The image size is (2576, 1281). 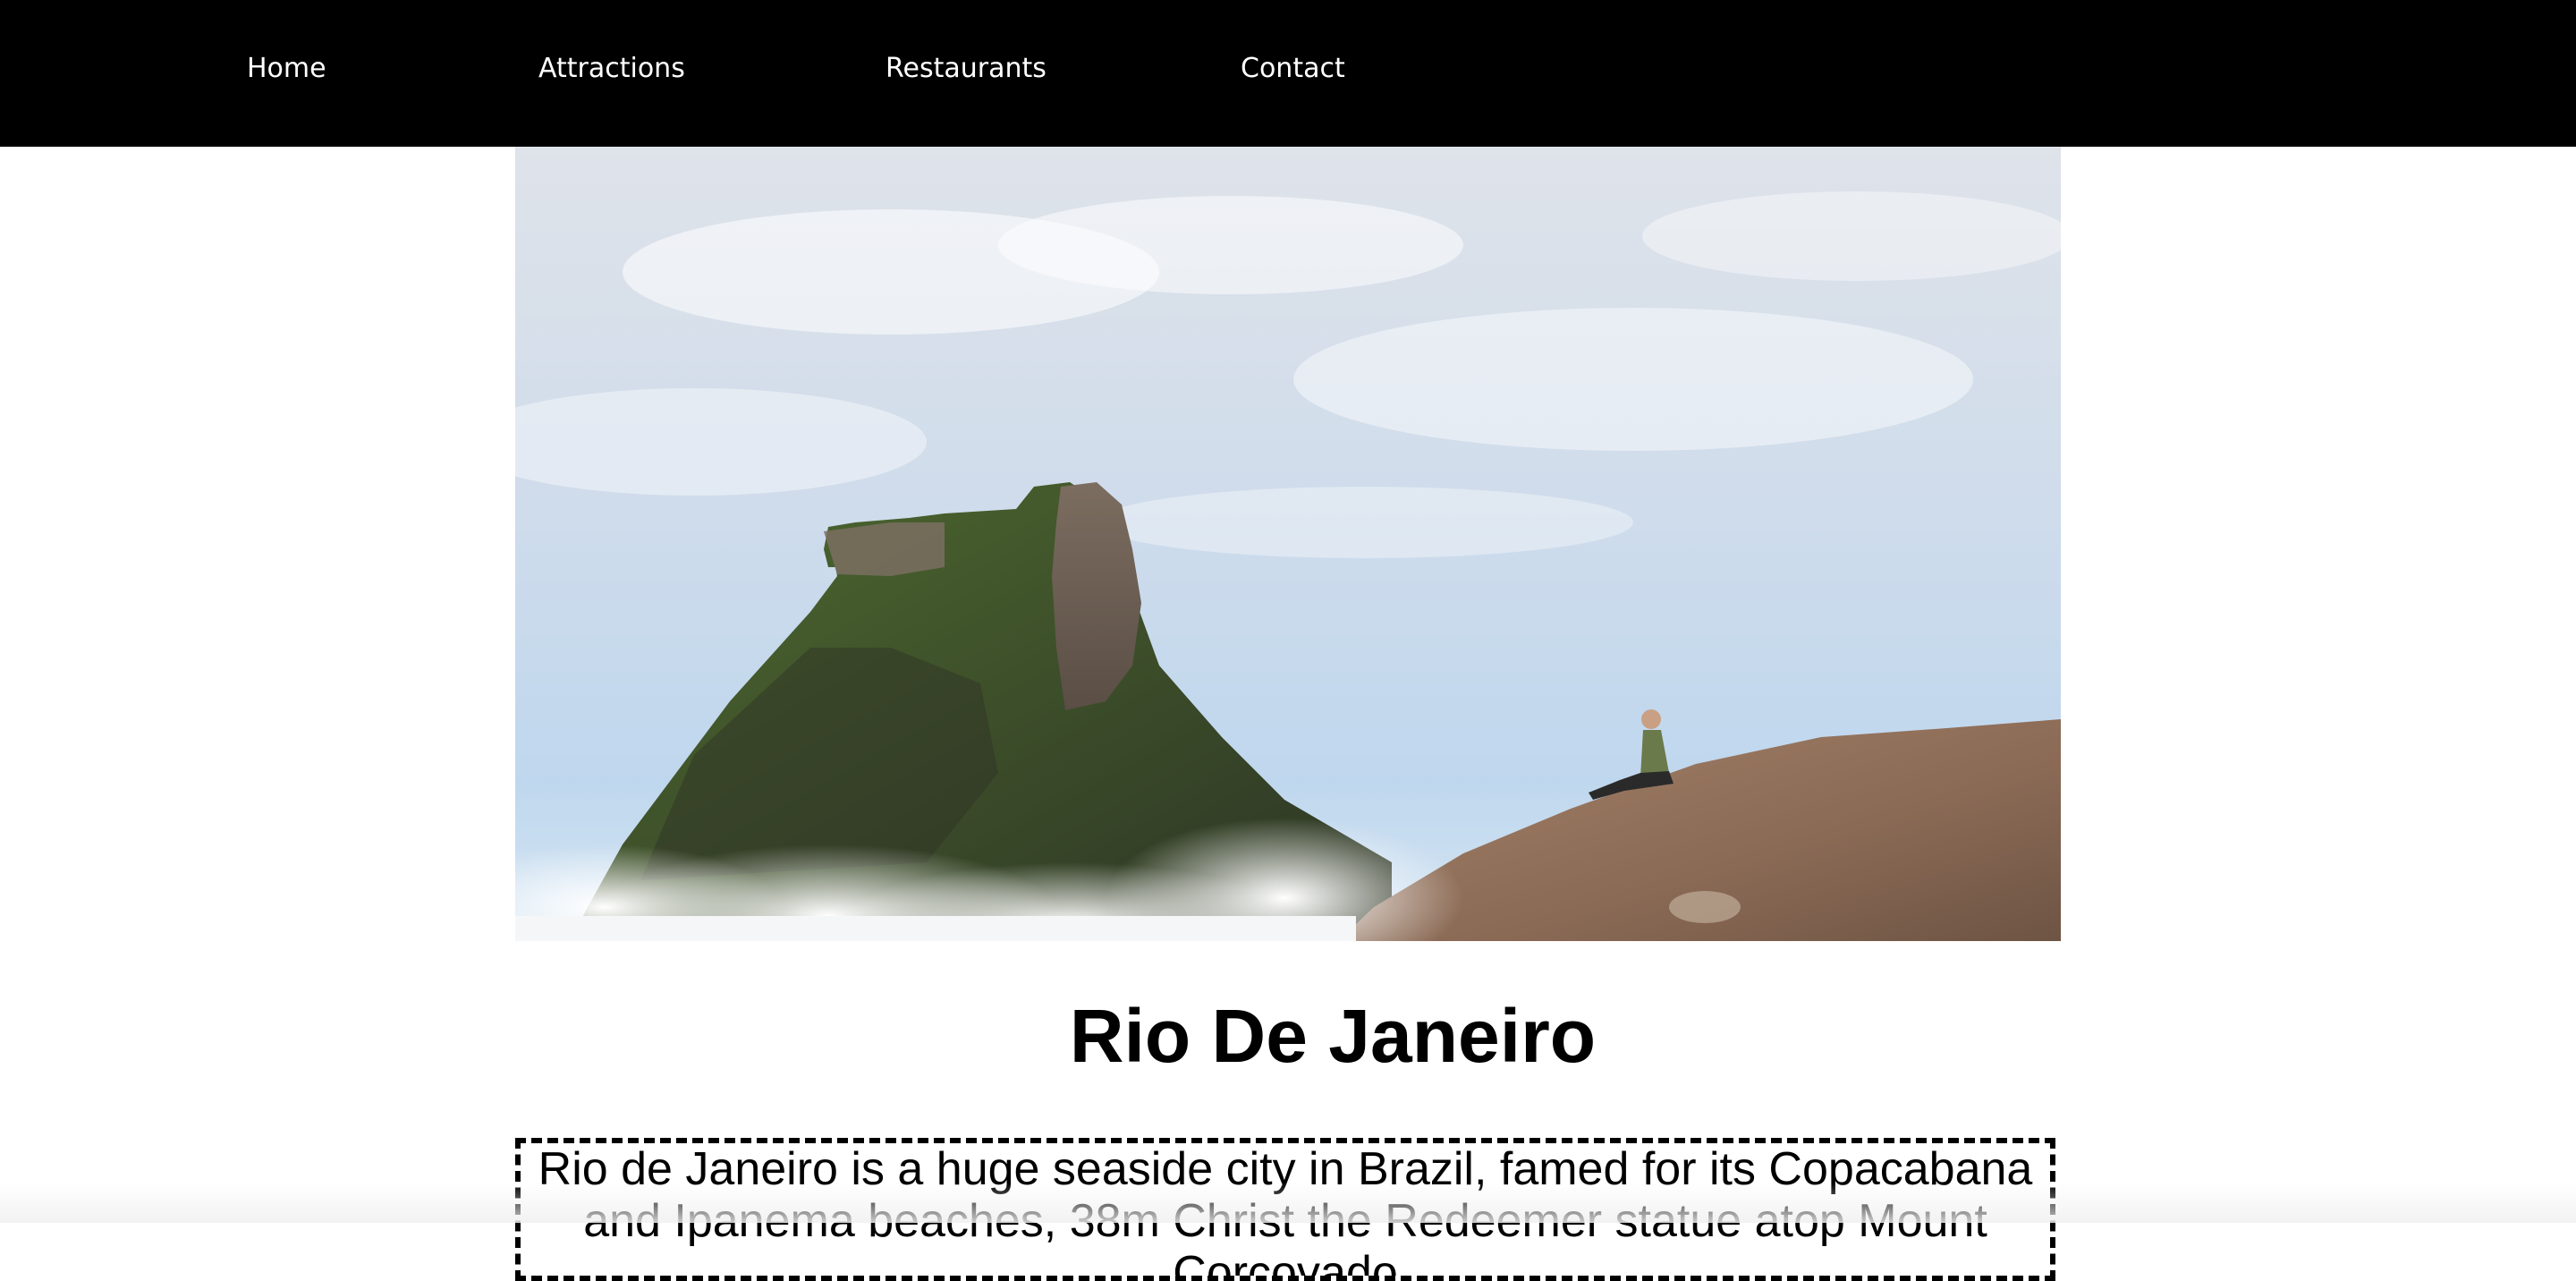 I want to click on page-title: Rio De Janeiro, so click(x=1333, y=1036).